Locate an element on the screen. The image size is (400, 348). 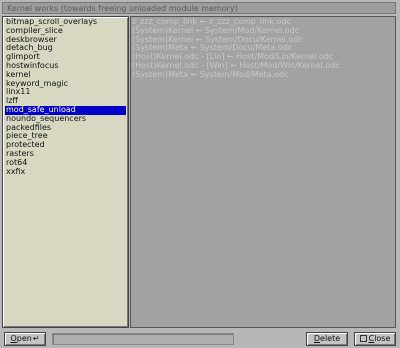
delete-button: Delete is located at coordinates (327, 339).